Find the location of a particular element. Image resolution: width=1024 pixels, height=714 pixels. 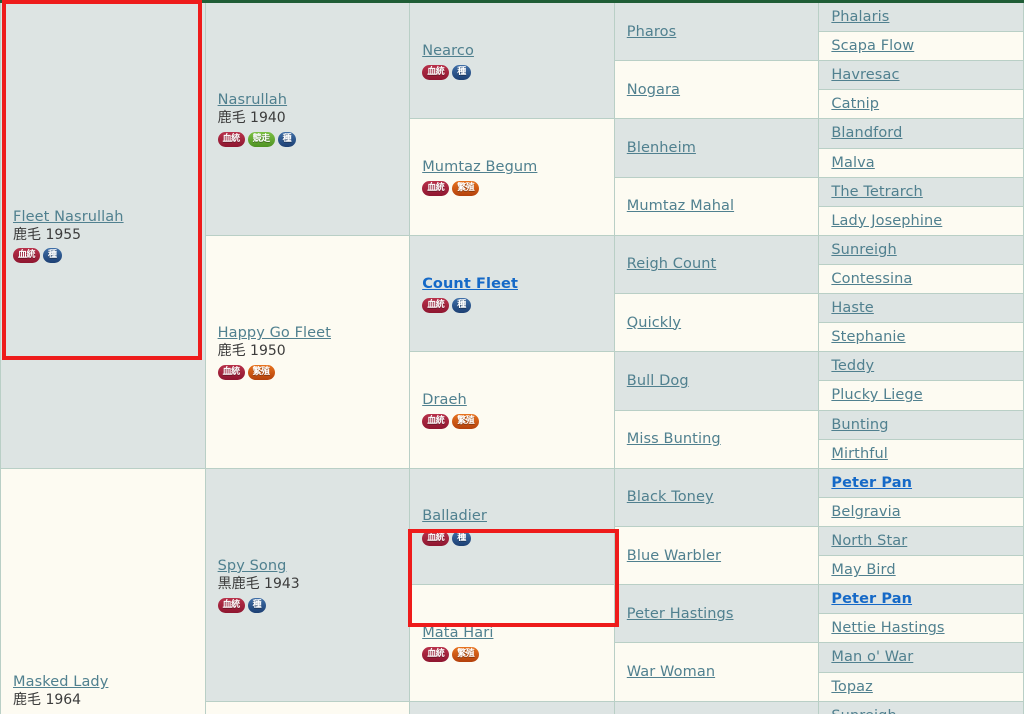

pedigree-cell-gen5: Plucky Liege is located at coordinates (921, 395).